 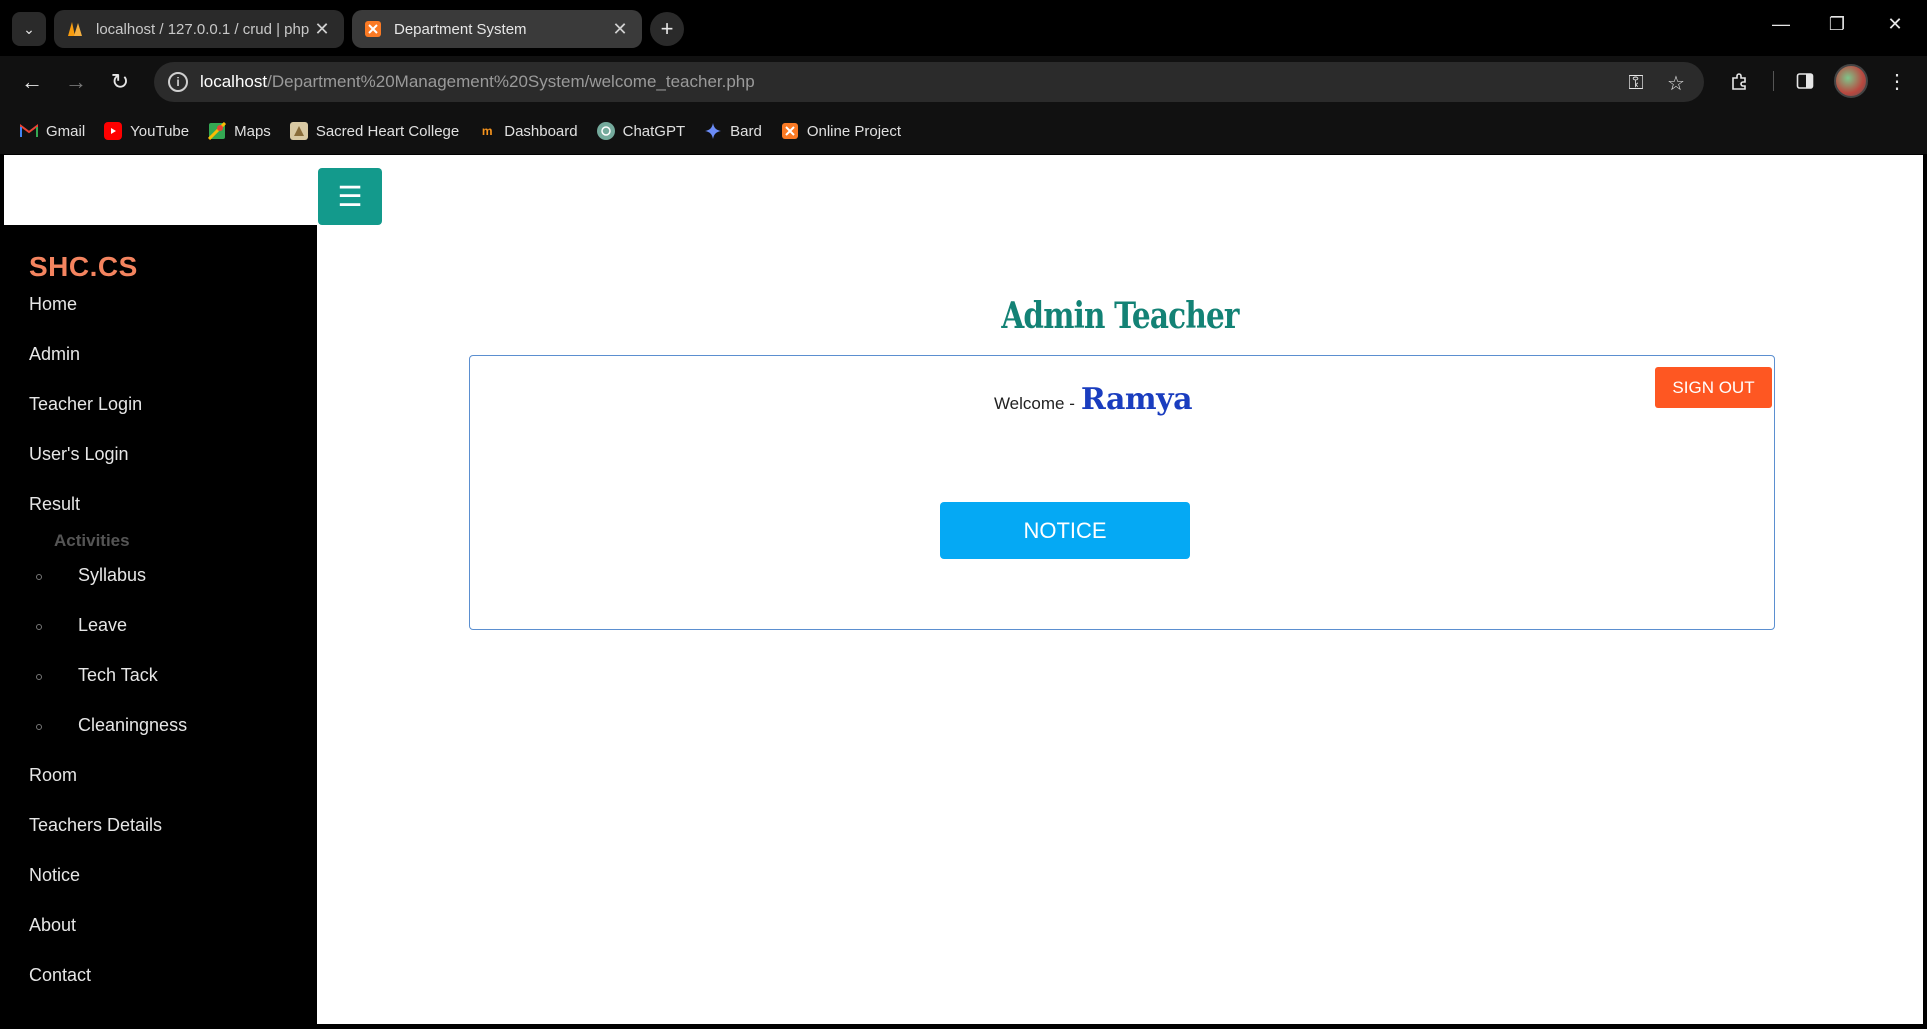 What do you see at coordinates (102, 625) in the screenshot?
I see `sidebar-item-leave: Leave` at bounding box center [102, 625].